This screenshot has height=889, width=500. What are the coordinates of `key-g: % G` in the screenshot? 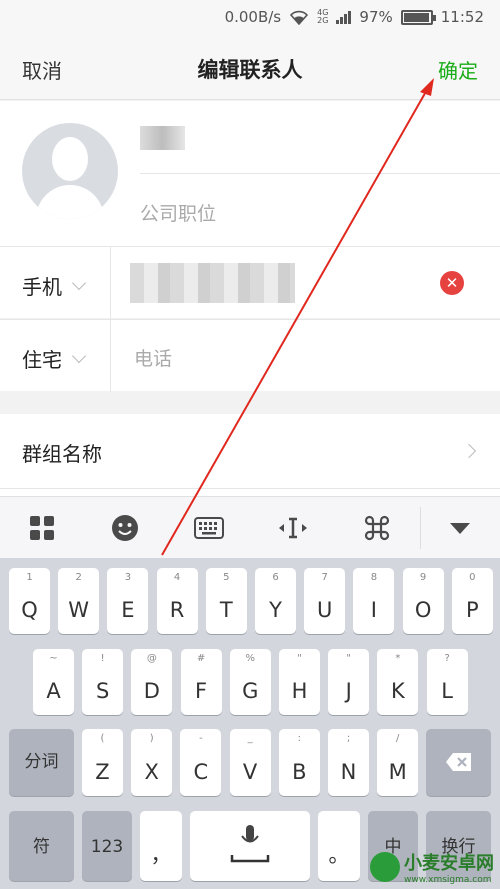 It's located at (250, 682).